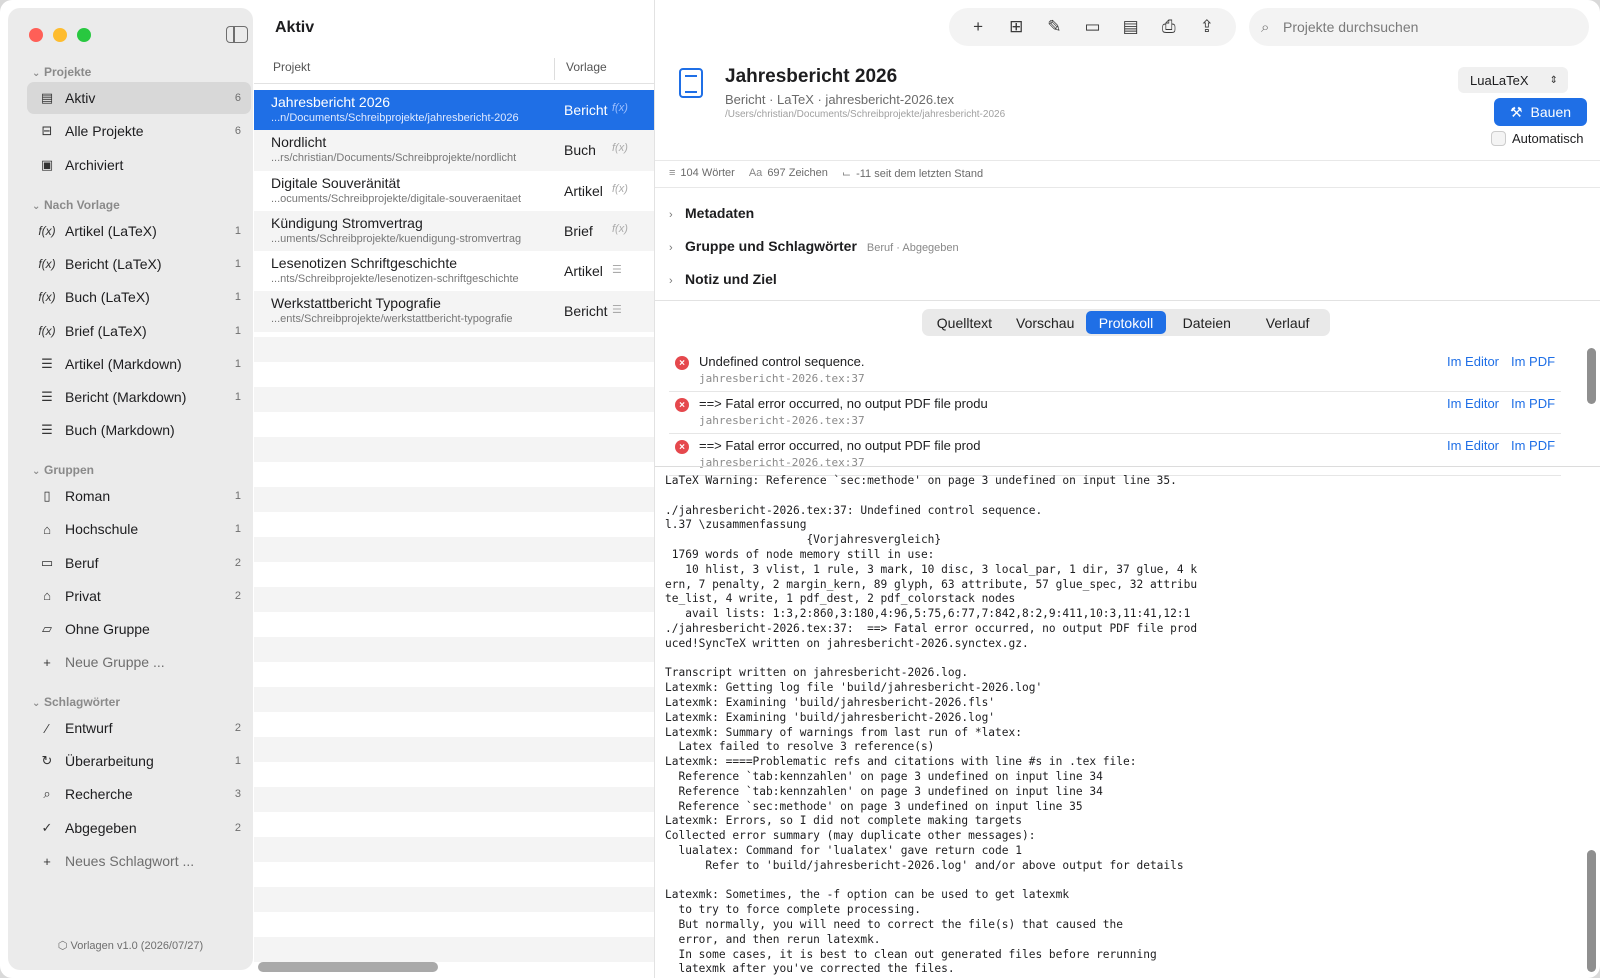 The height and width of the screenshot is (978, 1600). Describe the element at coordinates (47, 794) in the screenshot. I see `magnifier-icon: ⌕` at that location.